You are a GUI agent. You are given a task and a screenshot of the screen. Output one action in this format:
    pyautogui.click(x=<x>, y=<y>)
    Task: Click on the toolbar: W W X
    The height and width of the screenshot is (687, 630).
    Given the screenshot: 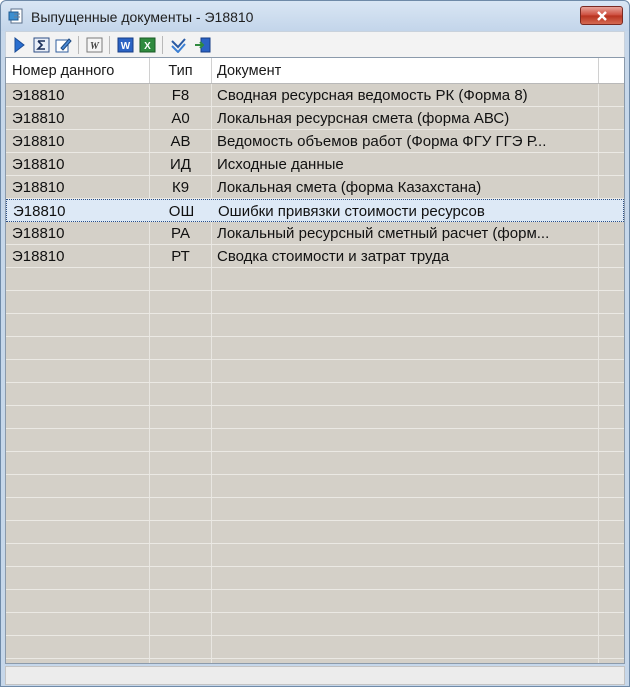 What is the action you would take?
    pyautogui.click(x=315, y=44)
    